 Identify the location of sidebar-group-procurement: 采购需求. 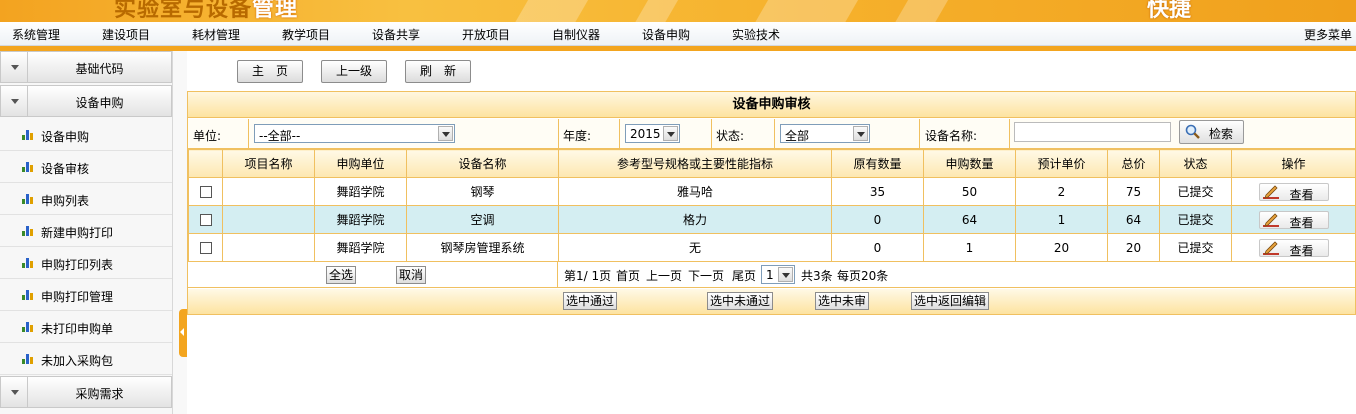
(86, 392).